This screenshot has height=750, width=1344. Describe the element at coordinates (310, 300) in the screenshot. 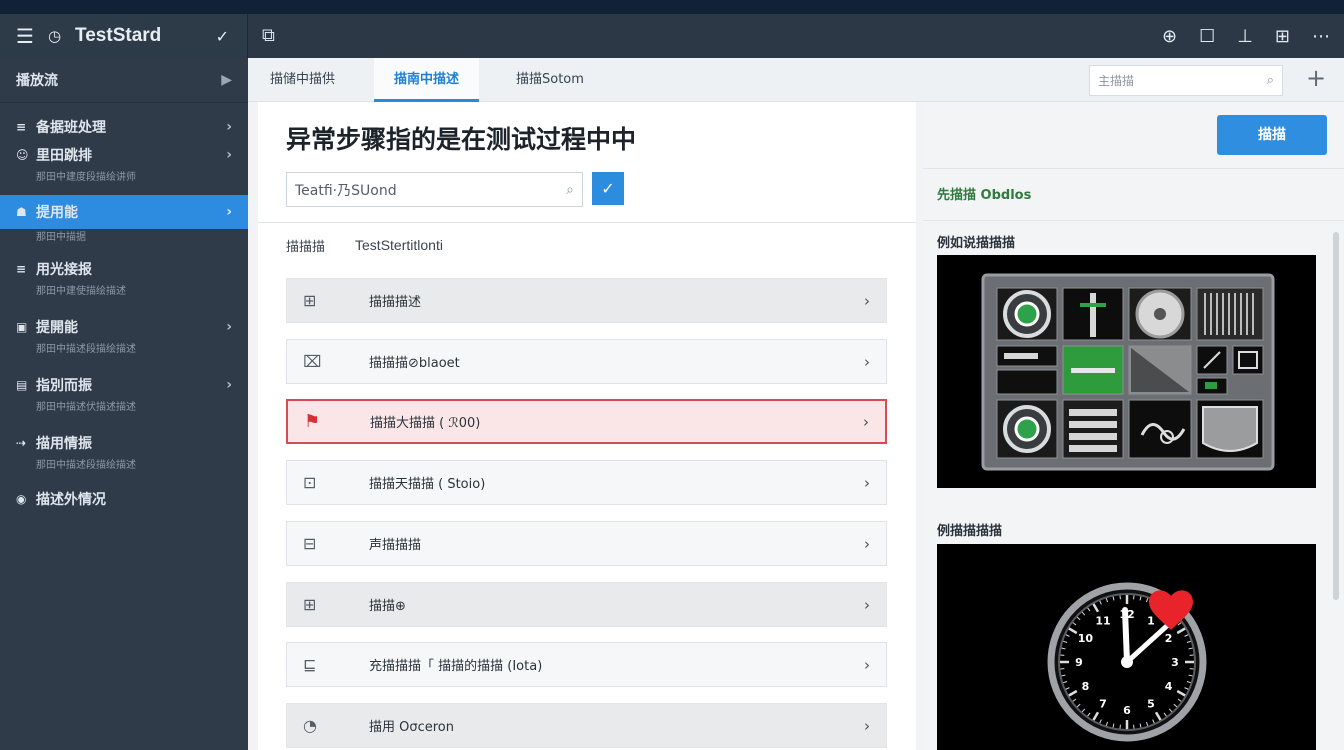

I see `form-icon: ⊞` at that location.